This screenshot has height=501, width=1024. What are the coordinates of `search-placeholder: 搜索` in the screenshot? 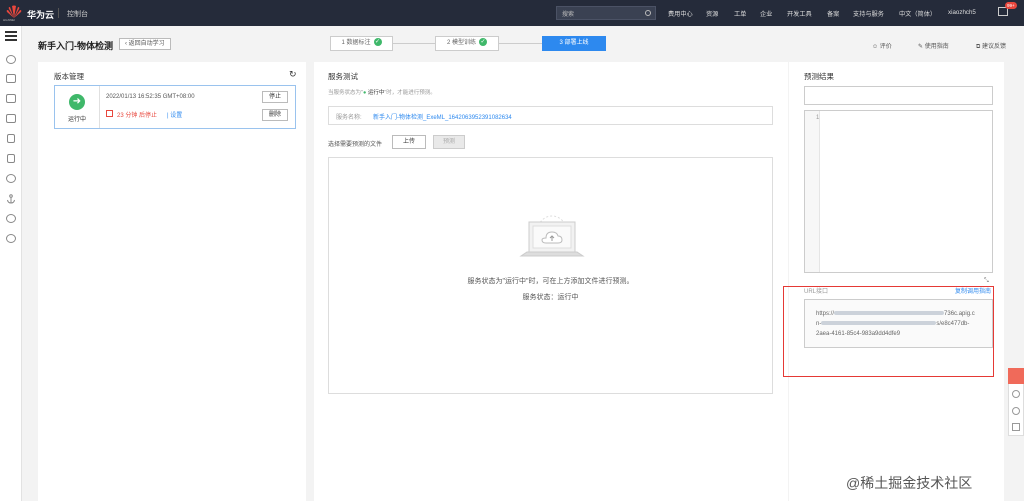 It's located at (568, 15).